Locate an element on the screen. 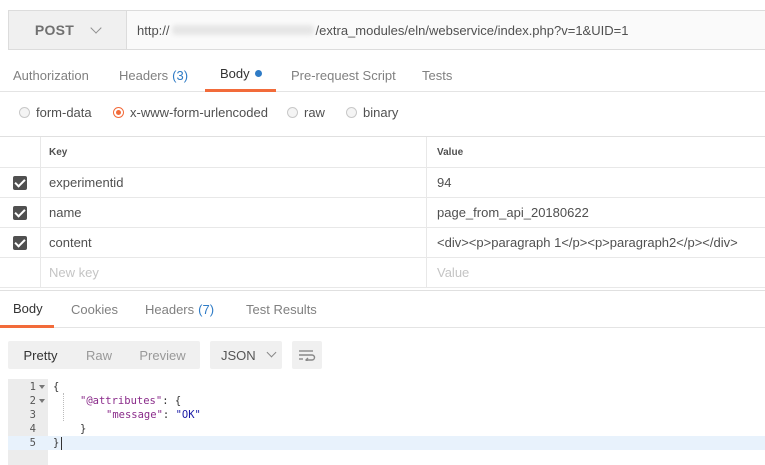 This screenshot has height=465, width=765. tab-tests: Tests is located at coordinates (437, 75).